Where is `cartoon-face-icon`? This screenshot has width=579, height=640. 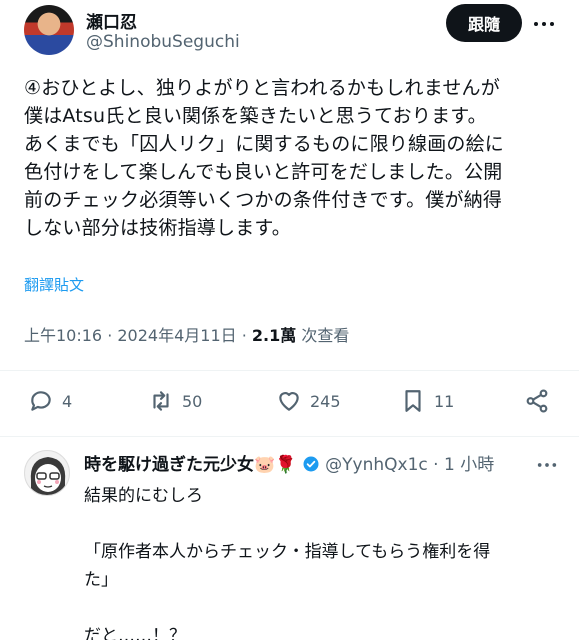
cartoon-face-icon is located at coordinates (48, 476).